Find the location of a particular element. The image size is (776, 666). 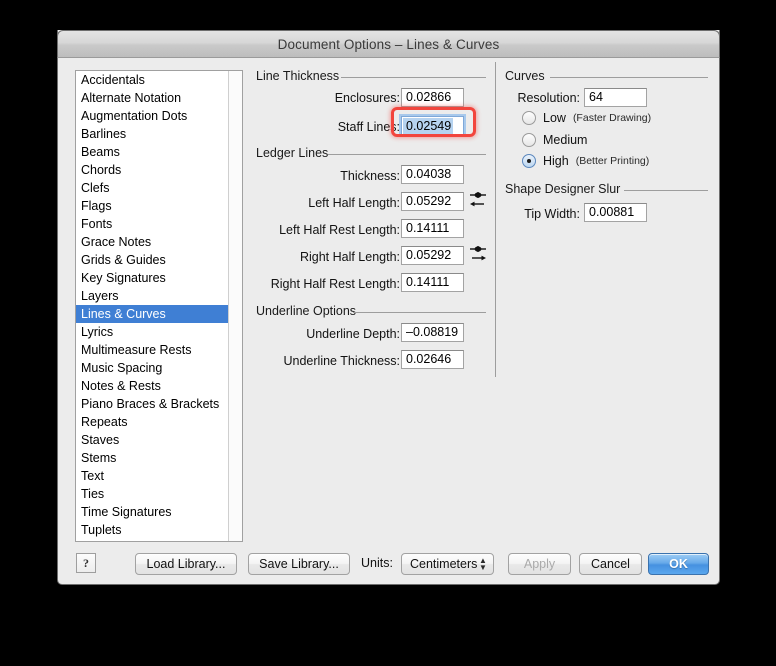

group-label-curves: Curves is located at coordinates (527, 76).